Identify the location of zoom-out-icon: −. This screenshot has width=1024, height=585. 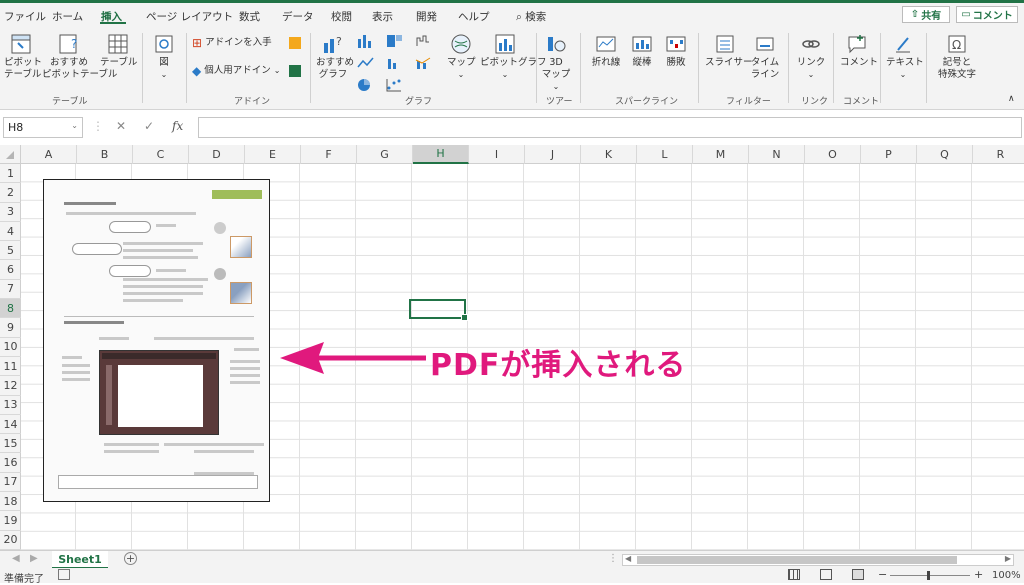
(882, 574).